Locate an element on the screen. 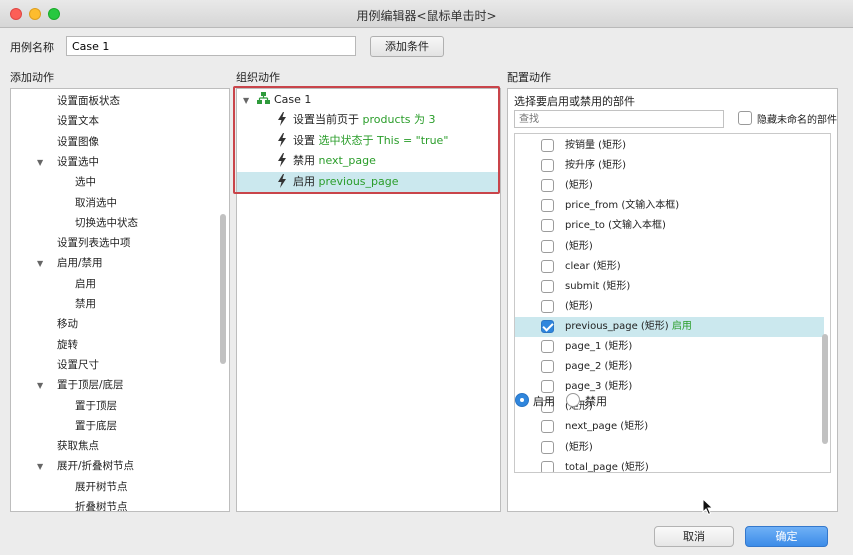  organized-action-item: 设置 选中状态于 This = "true" is located at coordinates (368, 141).